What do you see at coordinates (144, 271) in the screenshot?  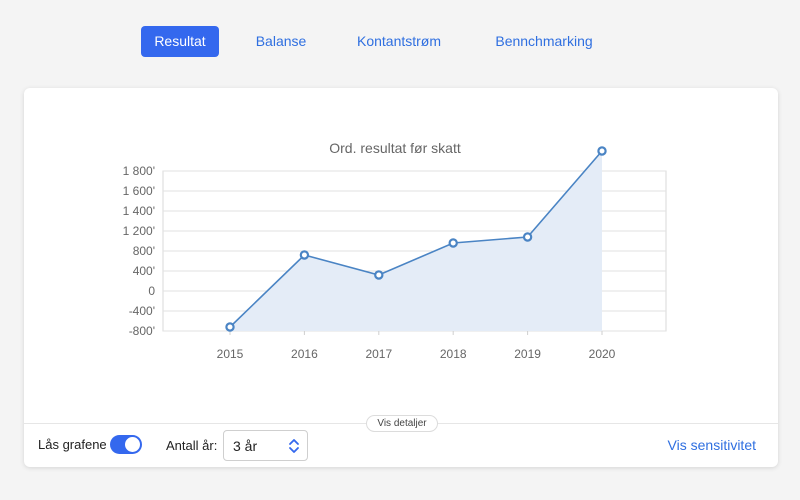 I see `y-tick-label: 400'` at bounding box center [144, 271].